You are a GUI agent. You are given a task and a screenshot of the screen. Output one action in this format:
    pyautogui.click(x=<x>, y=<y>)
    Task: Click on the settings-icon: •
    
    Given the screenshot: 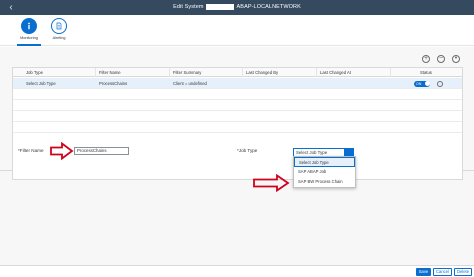 What is the action you would take?
    pyautogui.click(x=456, y=59)
    